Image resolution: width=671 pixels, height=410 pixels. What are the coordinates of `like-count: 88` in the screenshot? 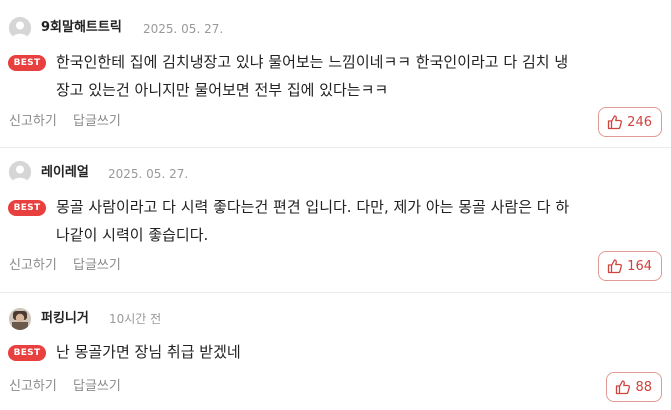 It's located at (643, 387).